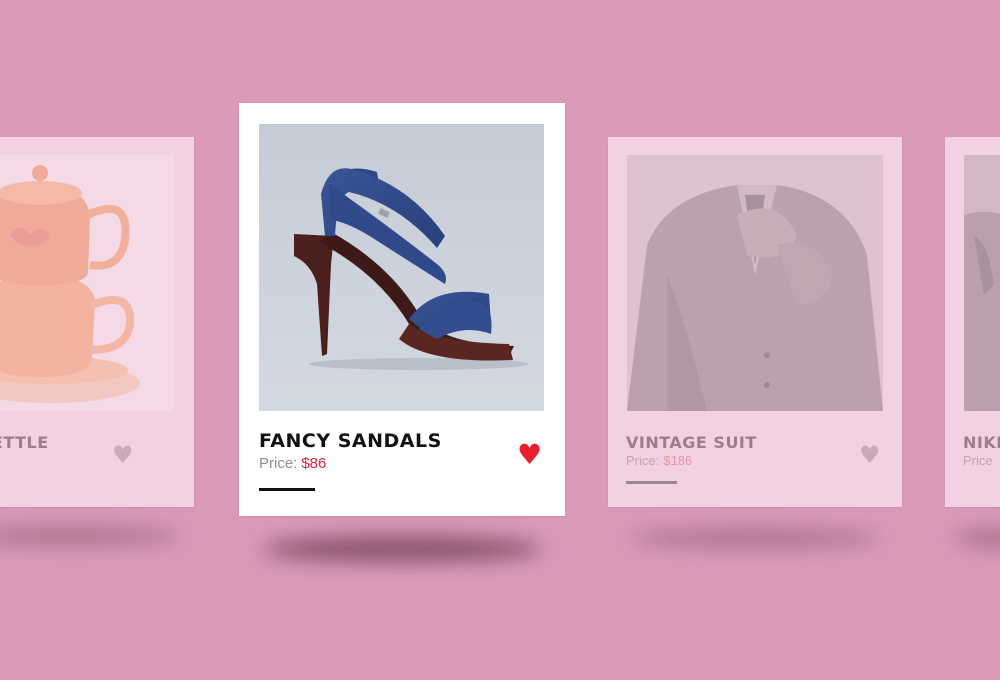 The height and width of the screenshot is (680, 1000). What do you see at coordinates (314, 463) in the screenshot?
I see `price-value: $86` at bounding box center [314, 463].